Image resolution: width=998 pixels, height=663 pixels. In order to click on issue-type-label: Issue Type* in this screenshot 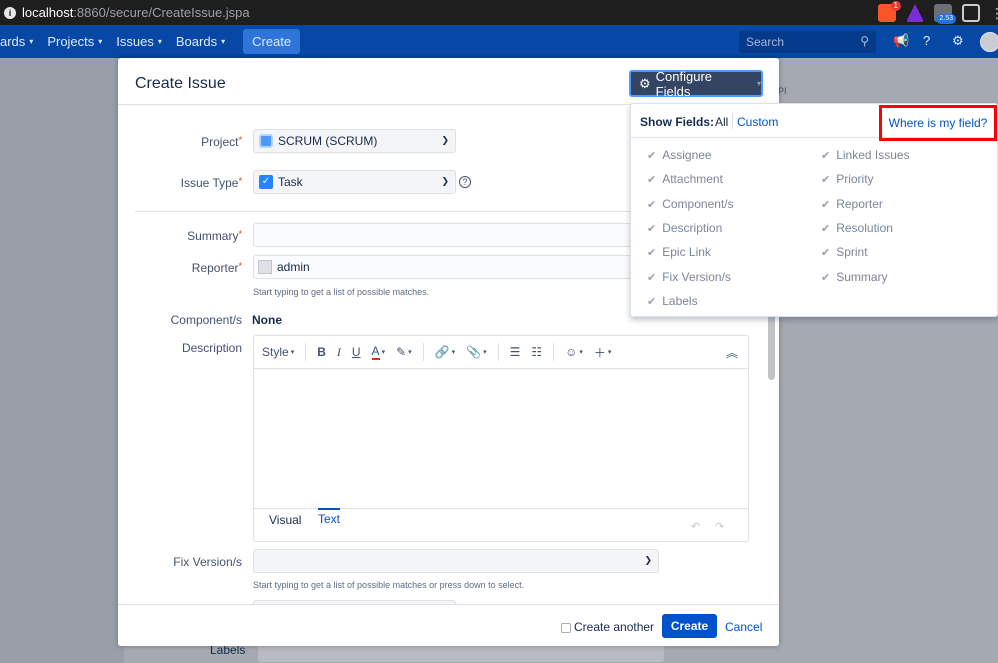, I will do `click(211, 183)`.